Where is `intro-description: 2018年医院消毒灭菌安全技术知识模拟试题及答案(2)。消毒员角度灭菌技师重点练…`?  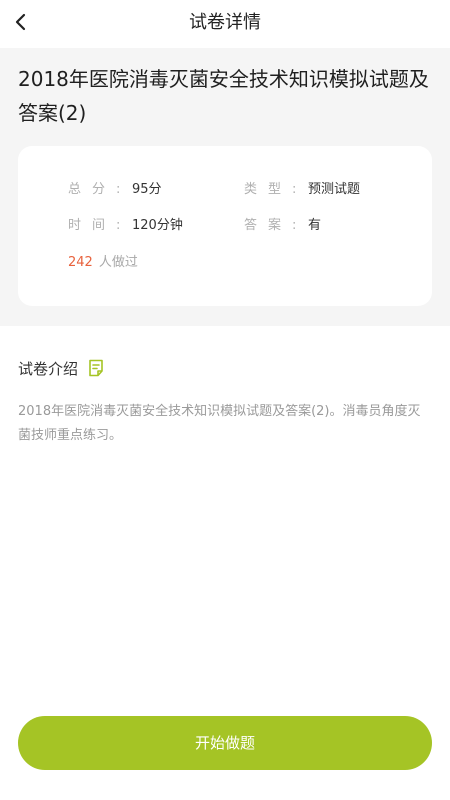 intro-description: 2018年医院消毒灭菌安全技术知识模拟试题及答案(2)。消毒员角度灭菌技师重点练… is located at coordinates (219, 423).